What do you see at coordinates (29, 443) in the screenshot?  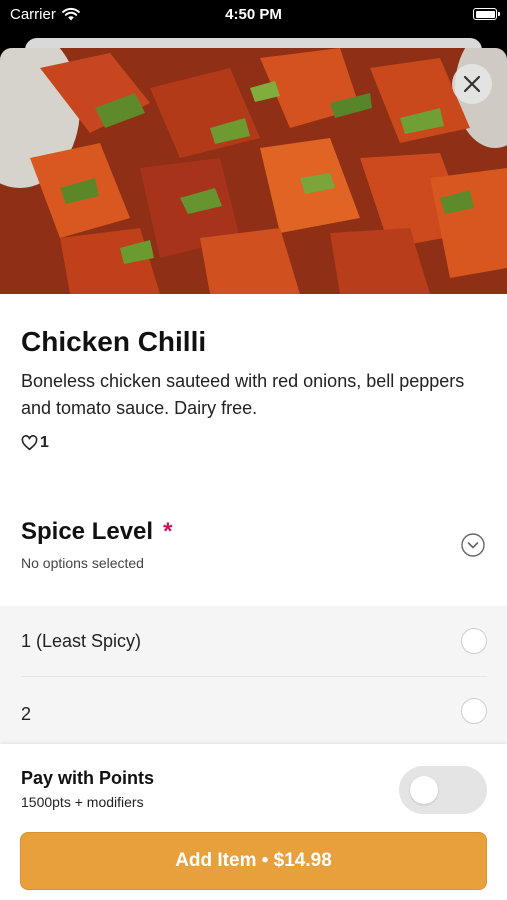 I see `heart-icon` at bounding box center [29, 443].